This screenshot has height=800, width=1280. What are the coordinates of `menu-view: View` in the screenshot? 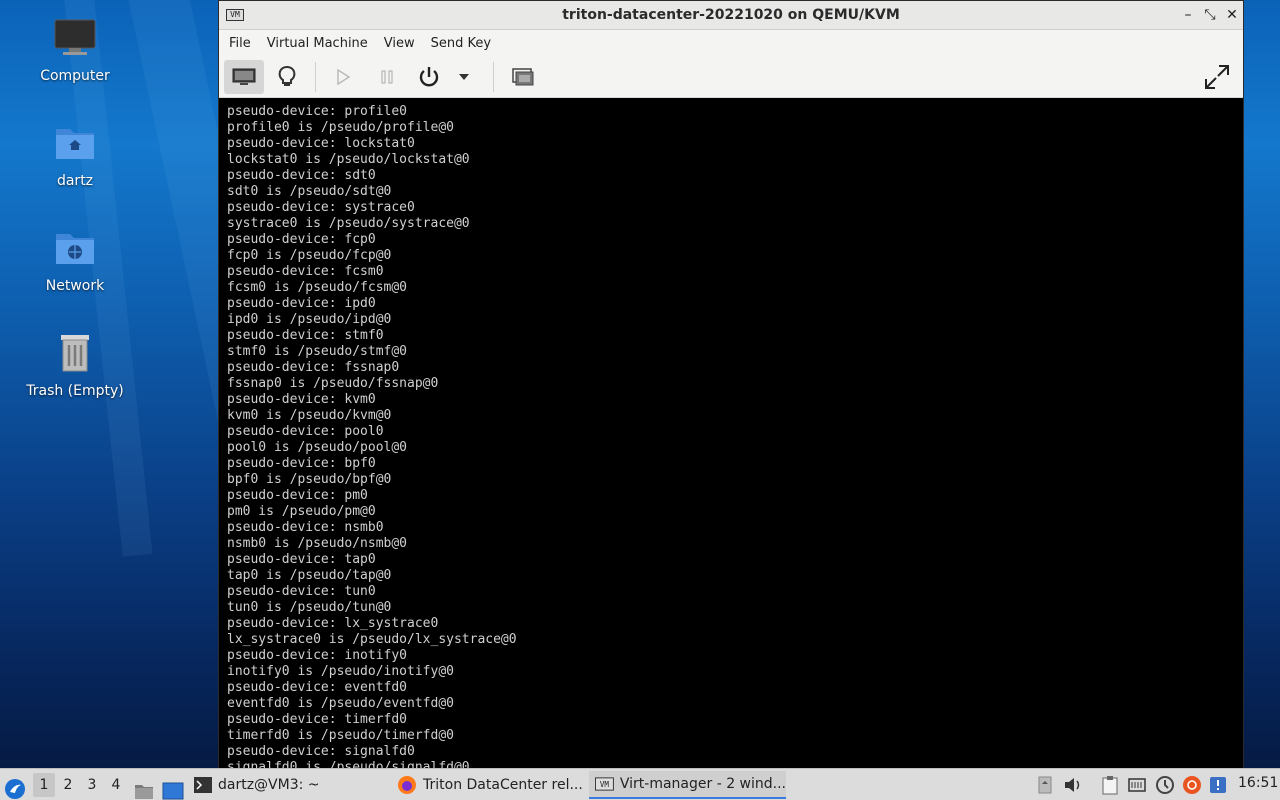 It's located at (399, 43).